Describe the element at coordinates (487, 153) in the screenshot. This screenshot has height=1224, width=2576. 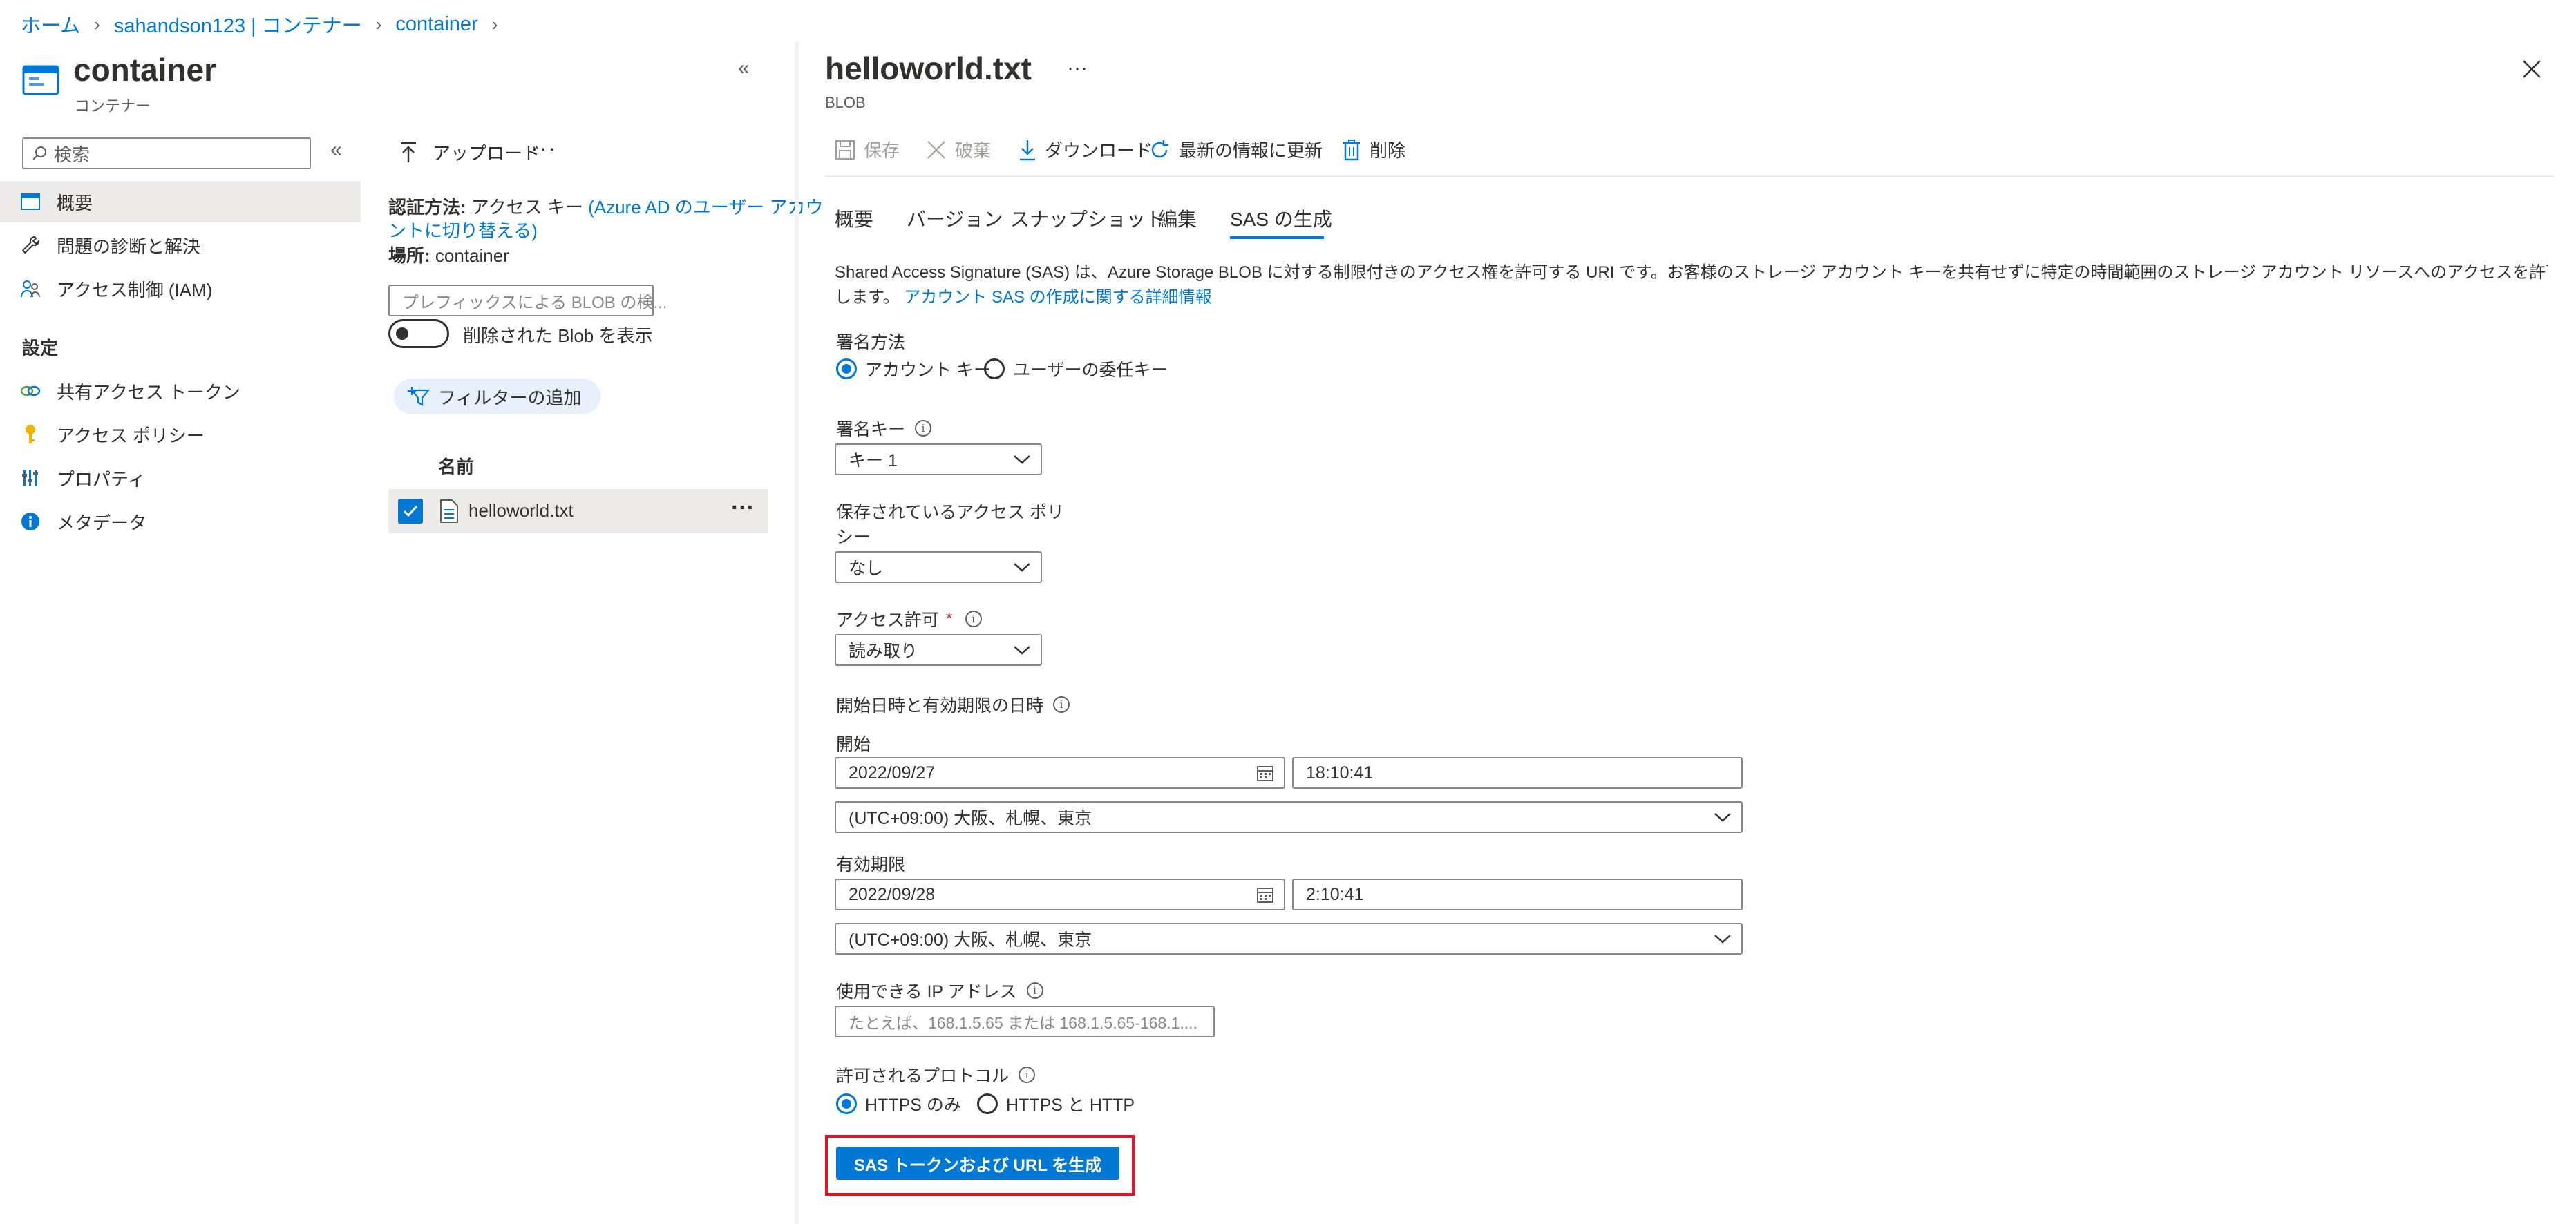
I see `upload-label: アップロード` at that location.